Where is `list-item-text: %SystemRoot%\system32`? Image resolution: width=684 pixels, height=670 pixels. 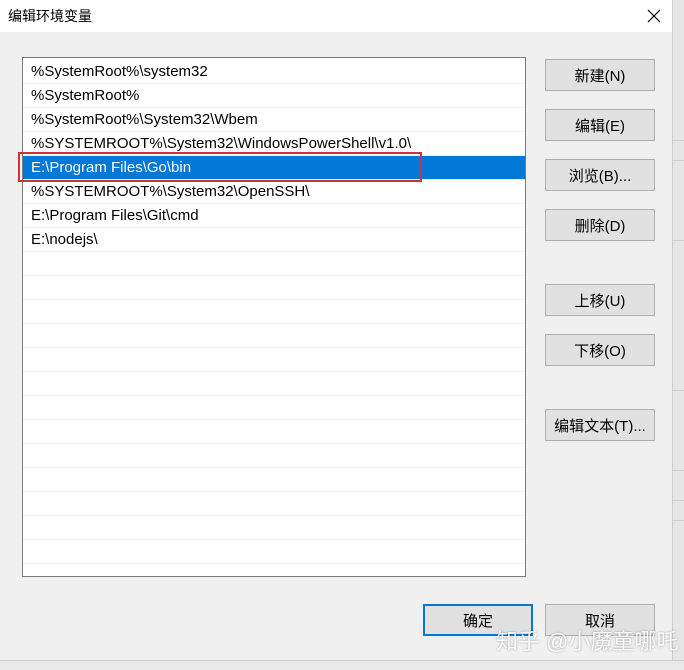 list-item-text: %SystemRoot%\system32 is located at coordinates (119, 71).